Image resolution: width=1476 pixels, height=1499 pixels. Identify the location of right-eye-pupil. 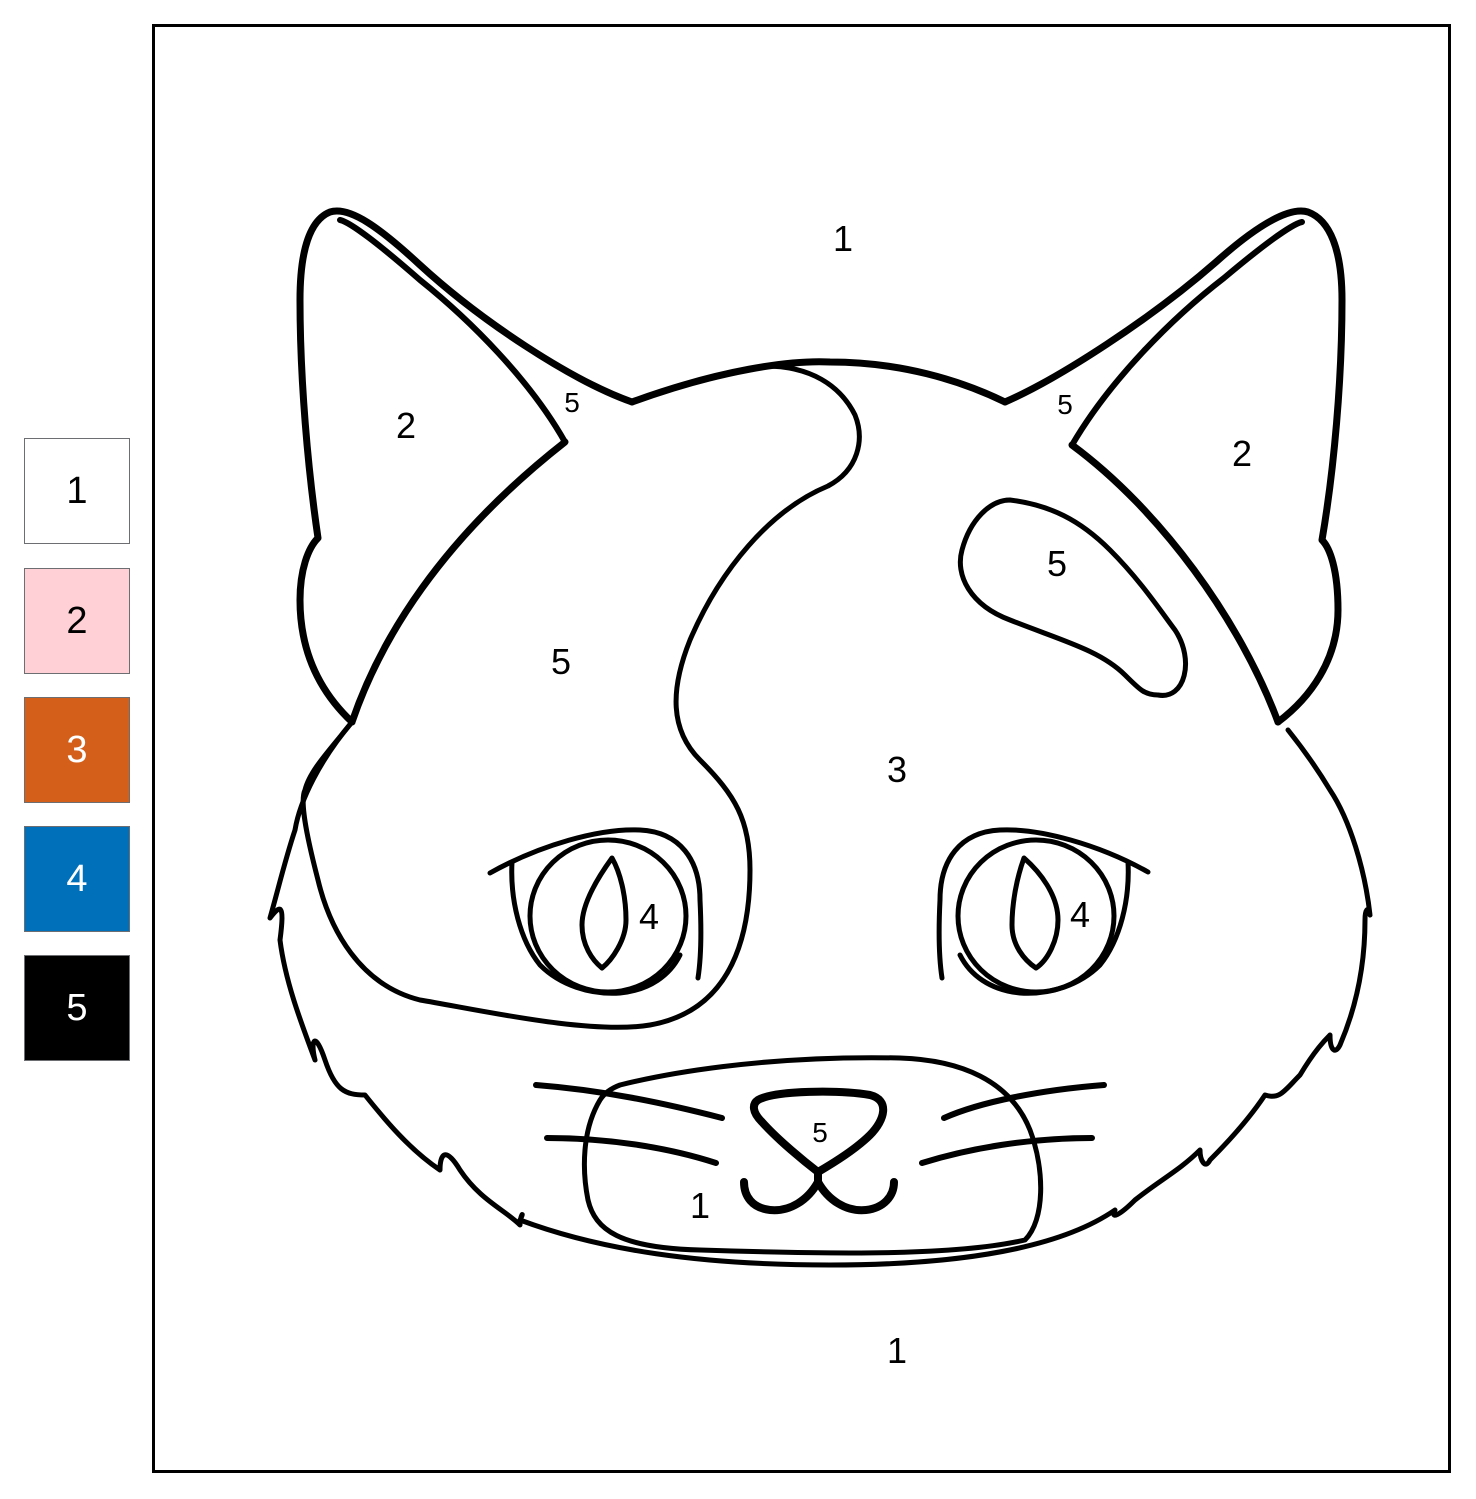
(1035, 913).